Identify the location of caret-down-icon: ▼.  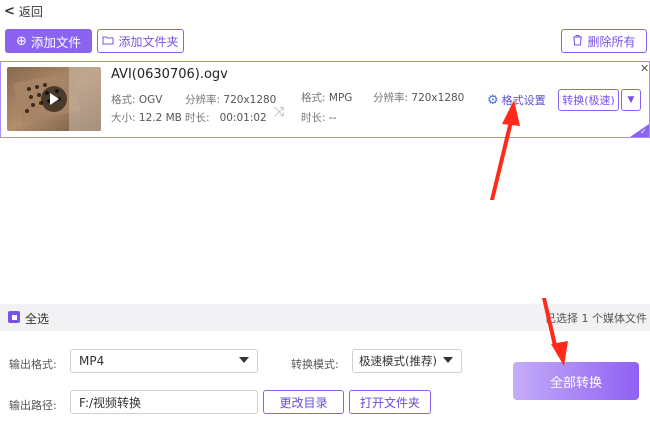
(631, 100).